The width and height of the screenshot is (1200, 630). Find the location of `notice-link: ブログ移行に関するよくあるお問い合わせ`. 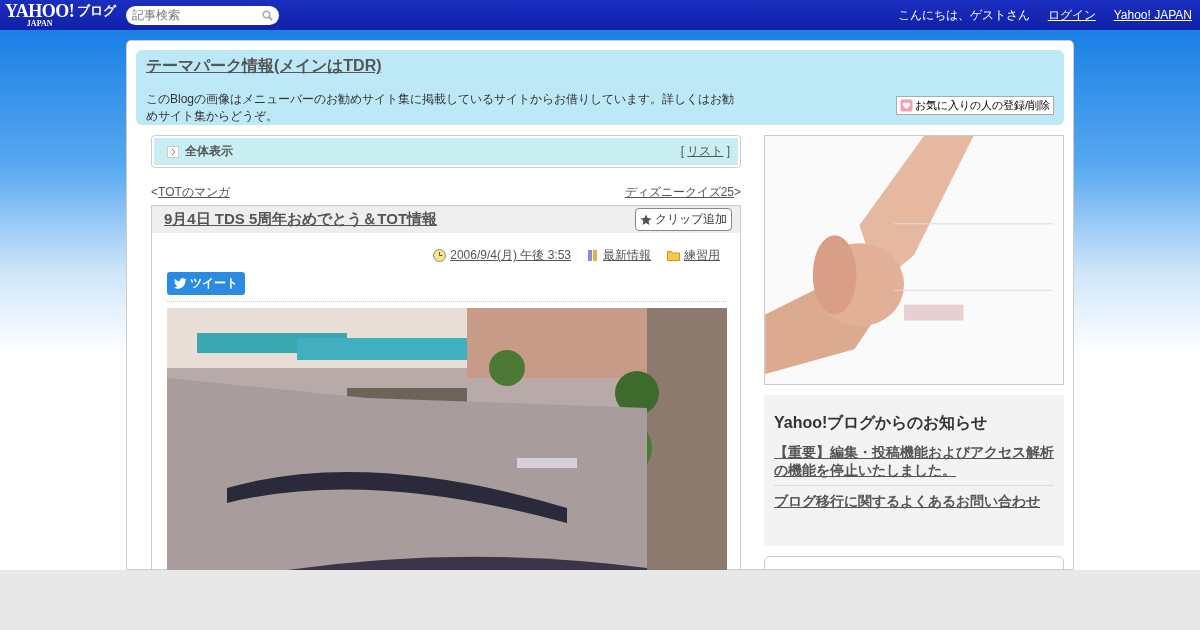

notice-link: ブログ移行に関するよくあるお問い合わせ is located at coordinates (914, 500).